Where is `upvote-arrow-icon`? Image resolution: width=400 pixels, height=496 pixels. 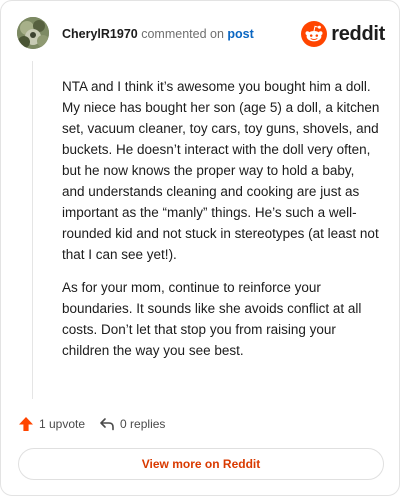 upvote-arrow-icon is located at coordinates (26, 424).